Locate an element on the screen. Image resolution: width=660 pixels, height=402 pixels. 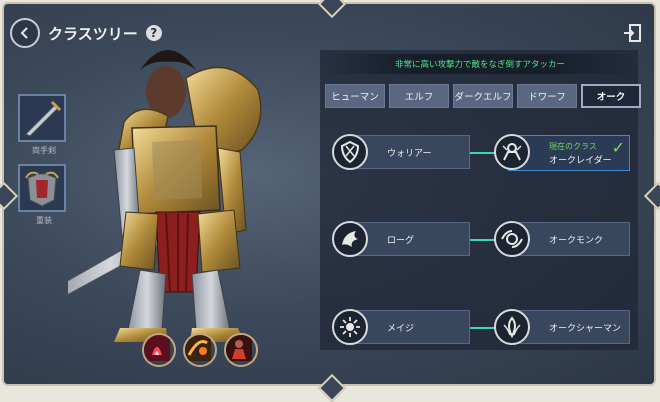
class-name: オークシャーマン is located at coordinates (585, 328).